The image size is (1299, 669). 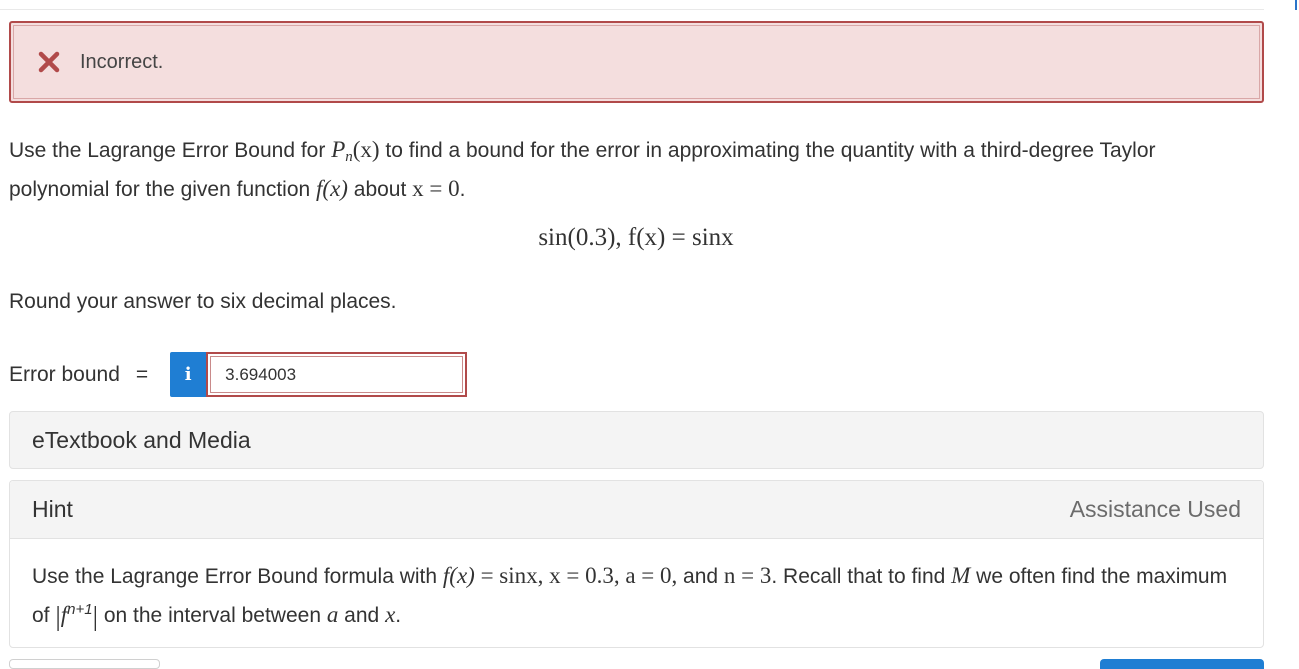 What do you see at coordinates (203, 301) in the screenshot?
I see `rounding-instruction: Round your answer to six decimal places.` at bounding box center [203, 301].